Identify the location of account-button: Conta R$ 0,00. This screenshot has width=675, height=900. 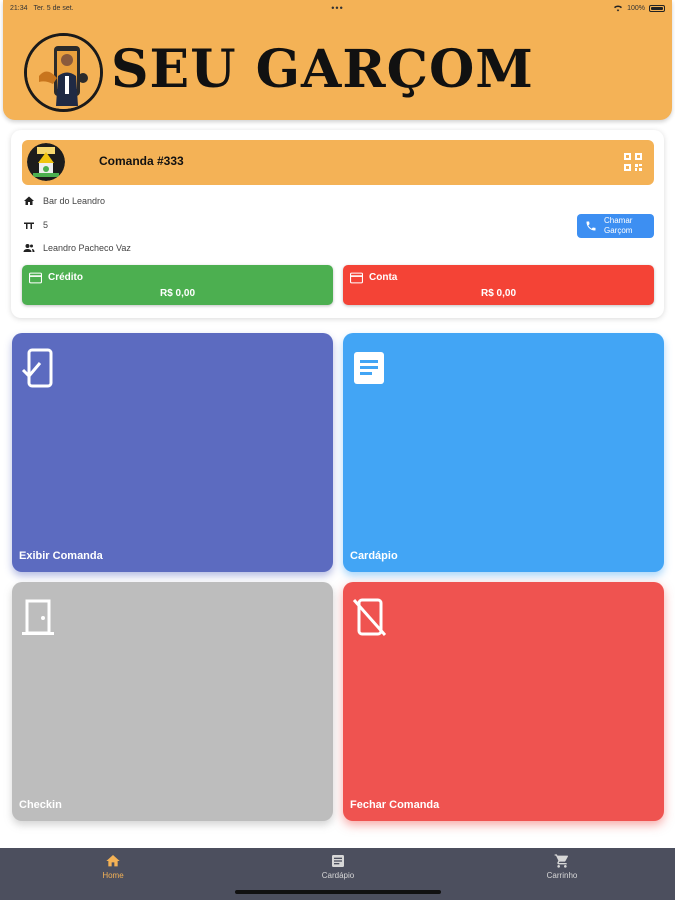
(498, 285).